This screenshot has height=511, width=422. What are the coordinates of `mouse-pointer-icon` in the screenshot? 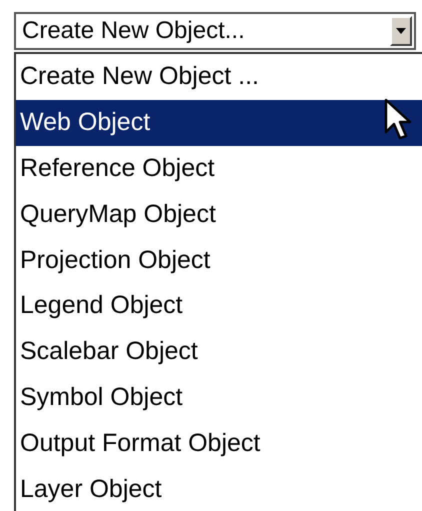 It's located at (398, 119).